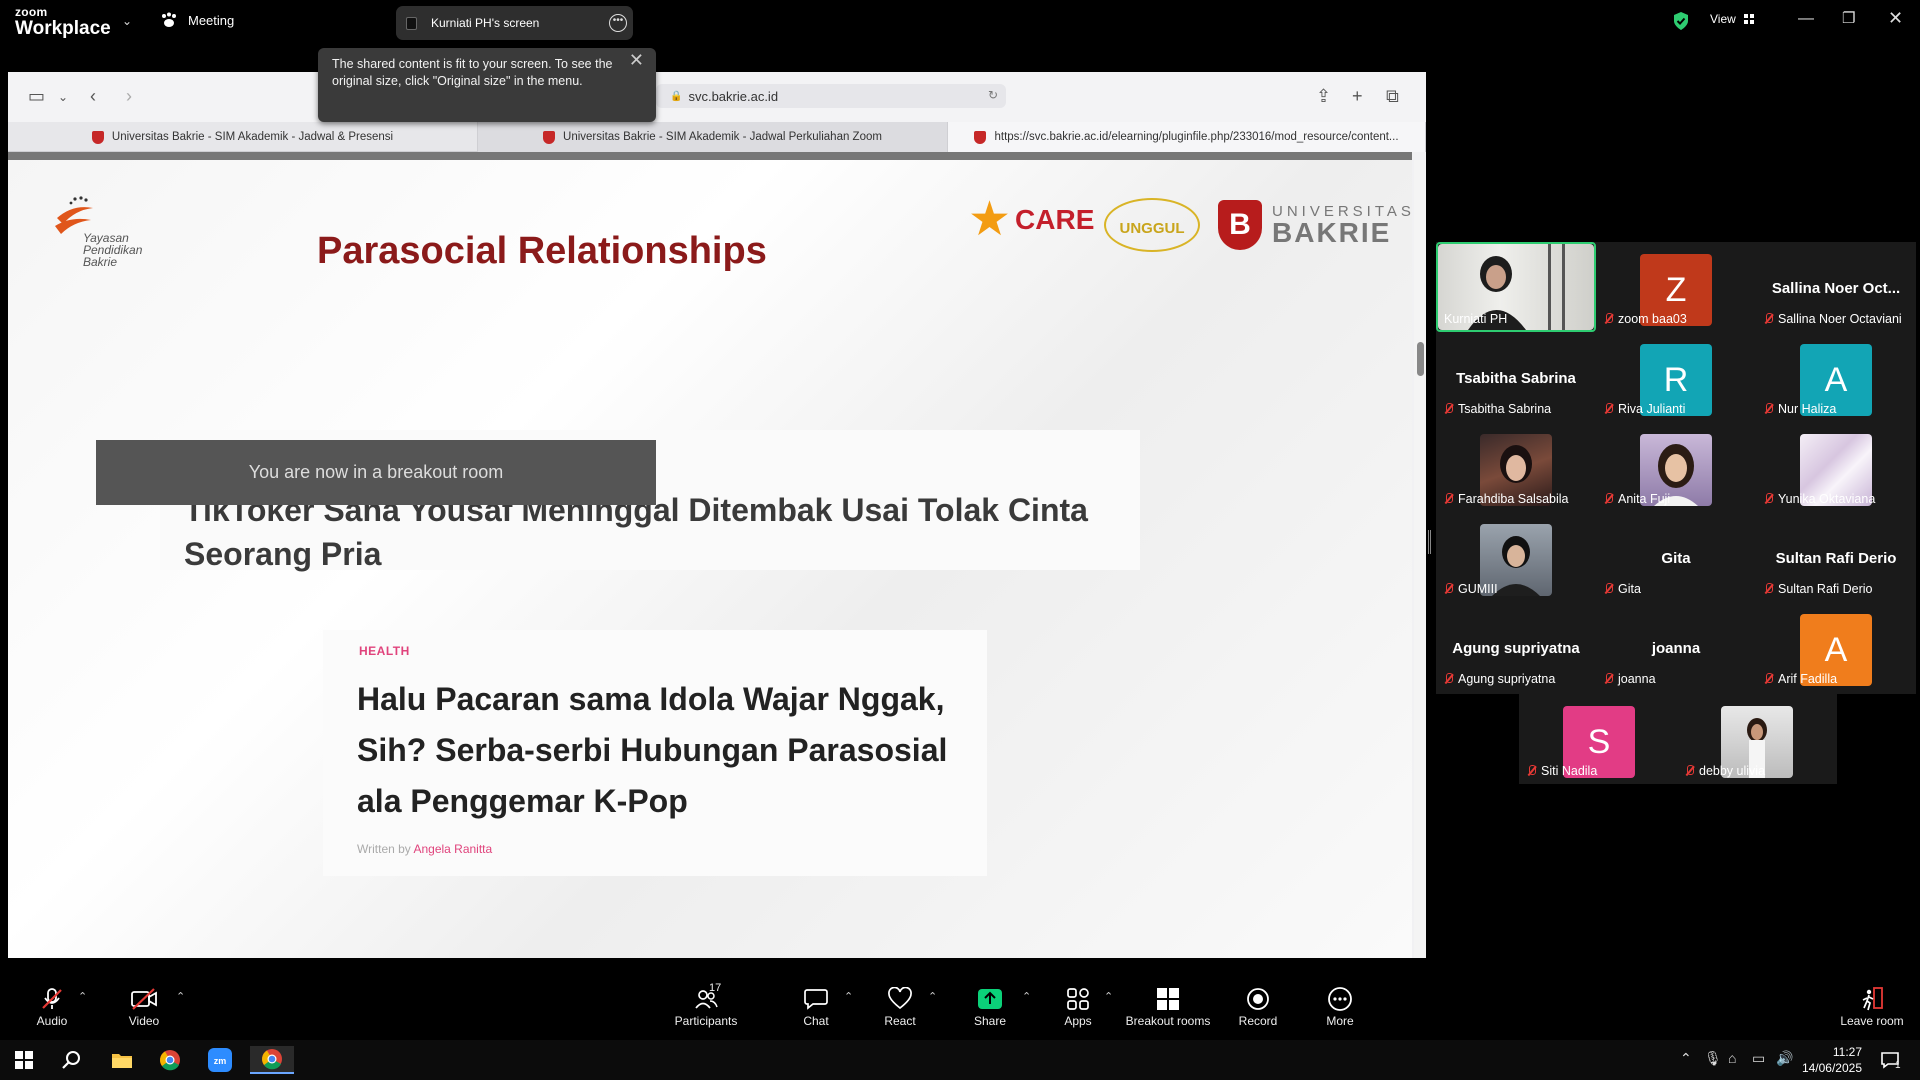 Image resolution: width=1920 pixels, height=1080 pixels. Describe the element at coordinates (1343, 225) in the screenshot. I see `bakrie-wordmark: UNIVERSITAS BAKRIE` at that location.